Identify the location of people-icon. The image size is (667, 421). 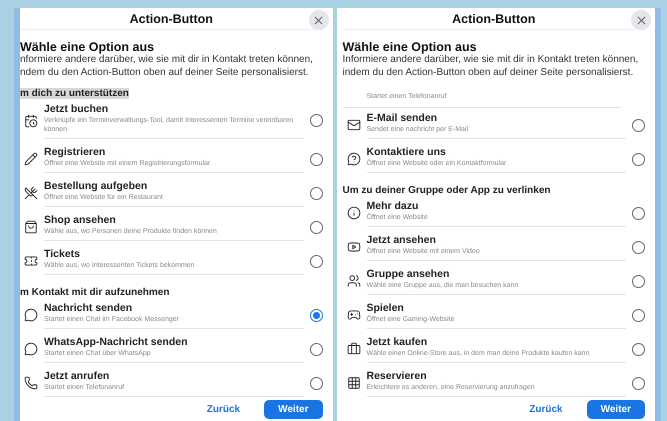
(353, 281).